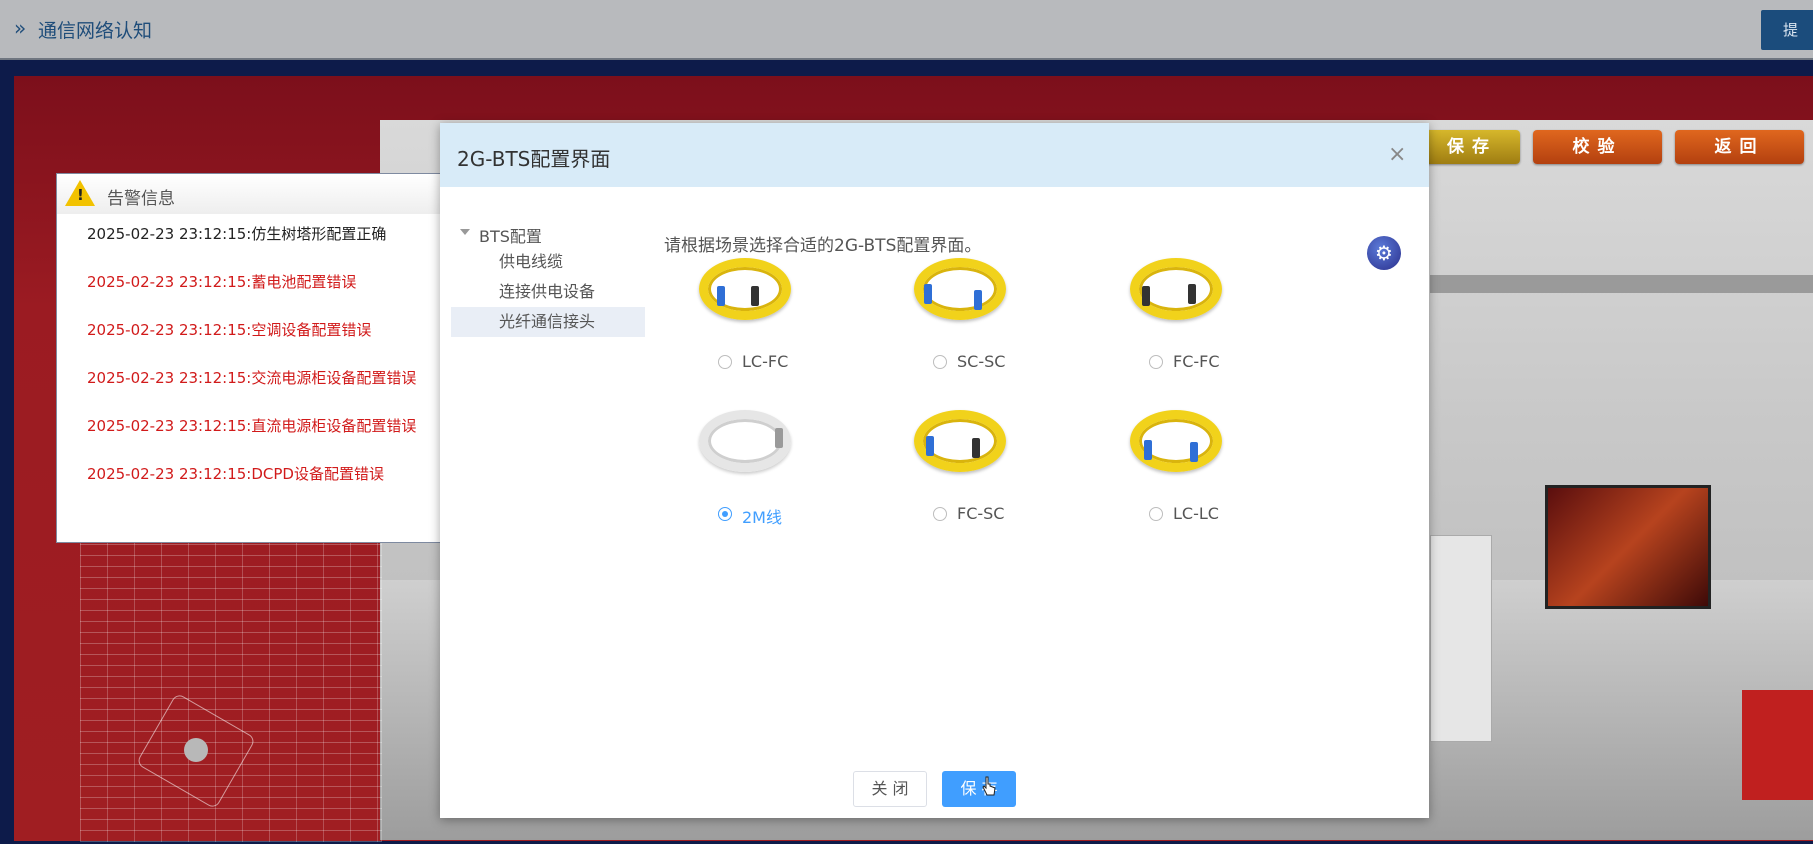 This screenshot has width=1813, height=844. I want to click on gear-icon: ⚙, so click(1384, 253).